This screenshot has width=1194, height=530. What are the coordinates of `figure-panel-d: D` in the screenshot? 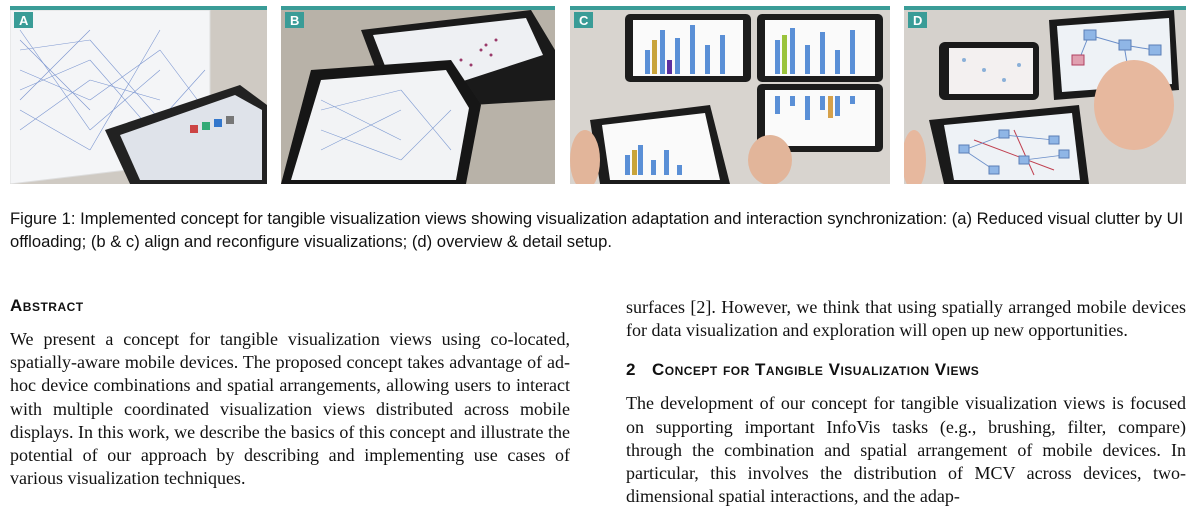 It's located at (1045, 95).